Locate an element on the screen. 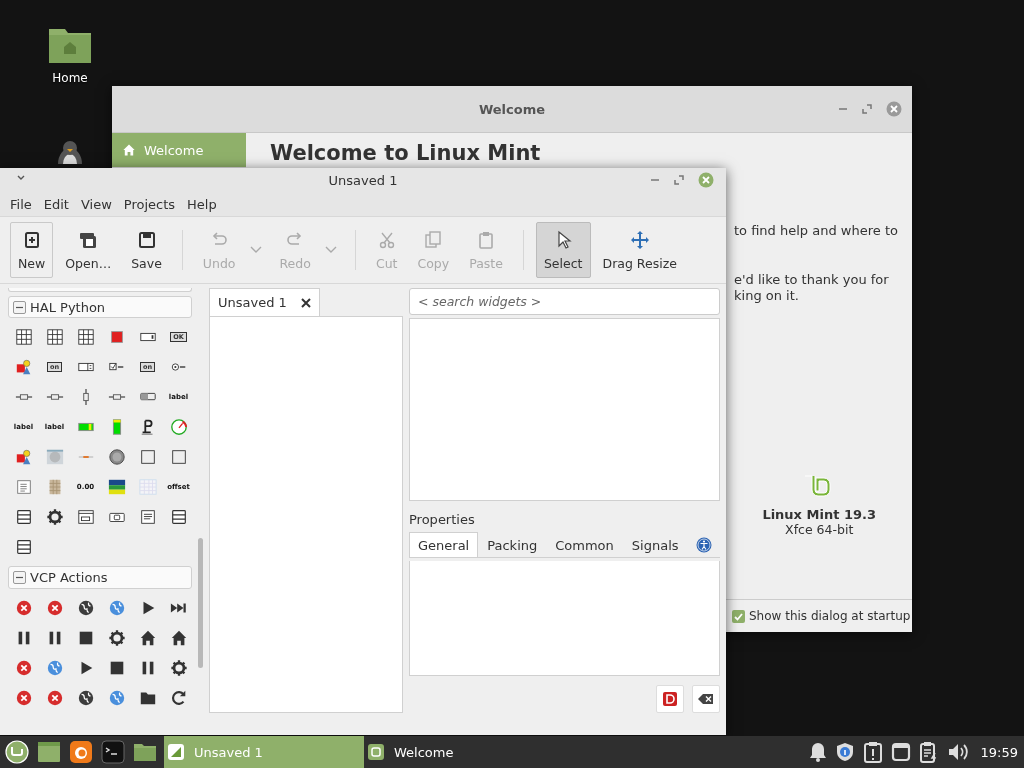  paragraph: to find help and where to is located at coordinates (816, 231).